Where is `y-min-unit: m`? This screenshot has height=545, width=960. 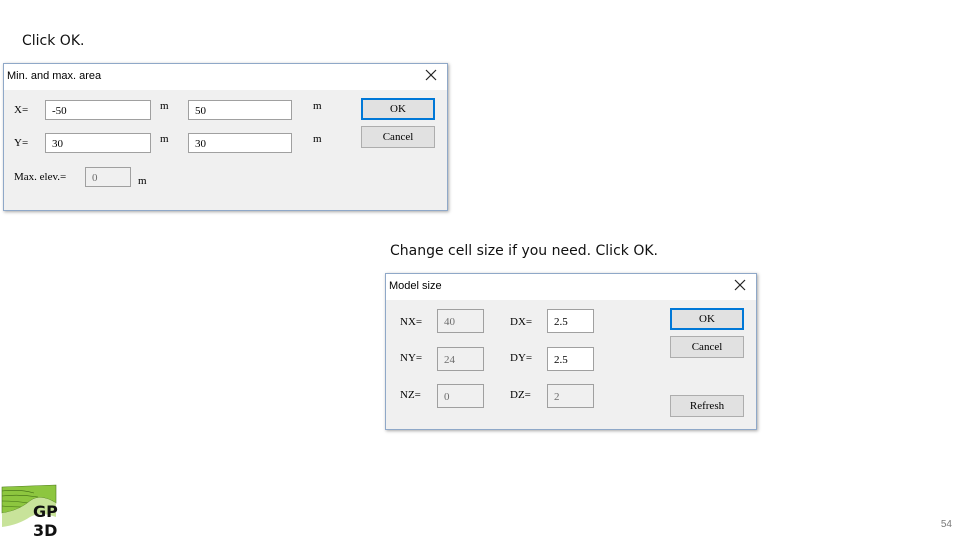 y-min-unit: m is located at coordinates (164, 139).